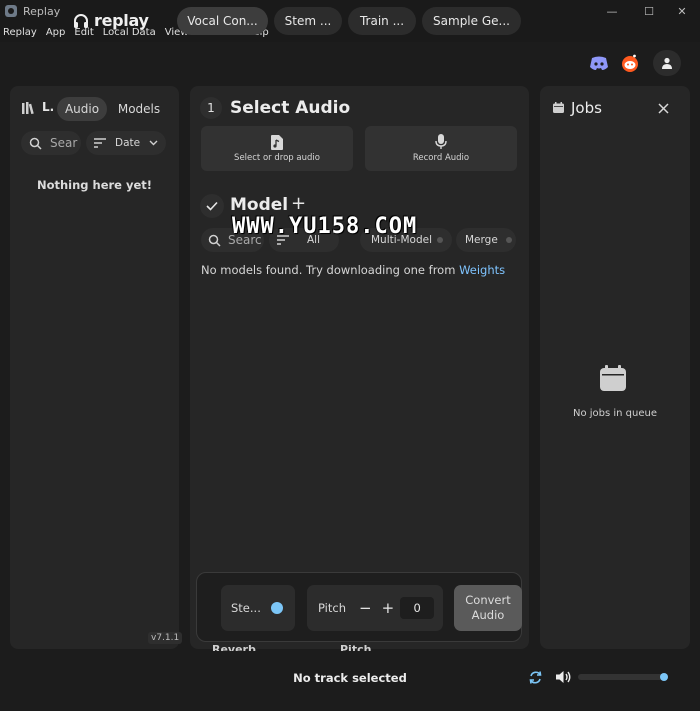 This screenshot has width=700, height=711. Describe the element at coordinates (11, 11) in the screenshot. I see `app-icon` at that location.